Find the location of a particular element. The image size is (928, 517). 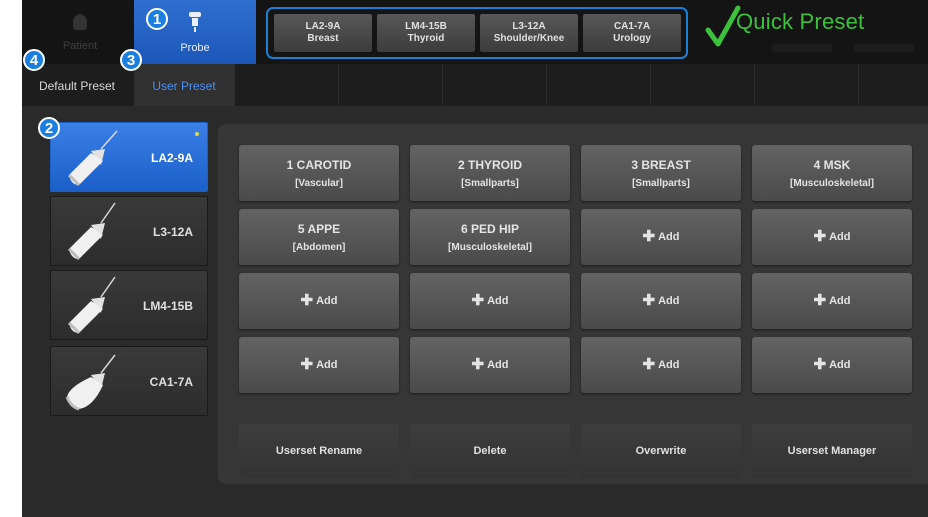

quick-preset-title: Quick Preset is located at coordinates (800, 21).